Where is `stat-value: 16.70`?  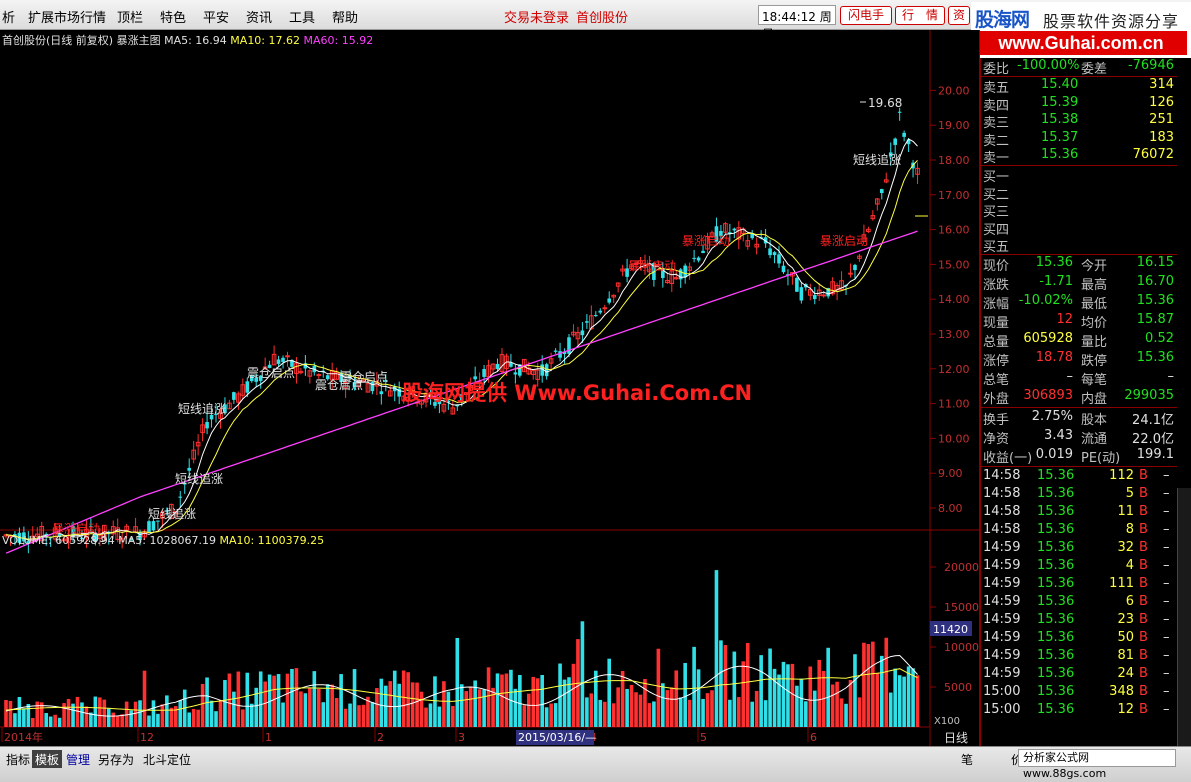
stat-value: 16.70 is located at coordinates (1155, 281).